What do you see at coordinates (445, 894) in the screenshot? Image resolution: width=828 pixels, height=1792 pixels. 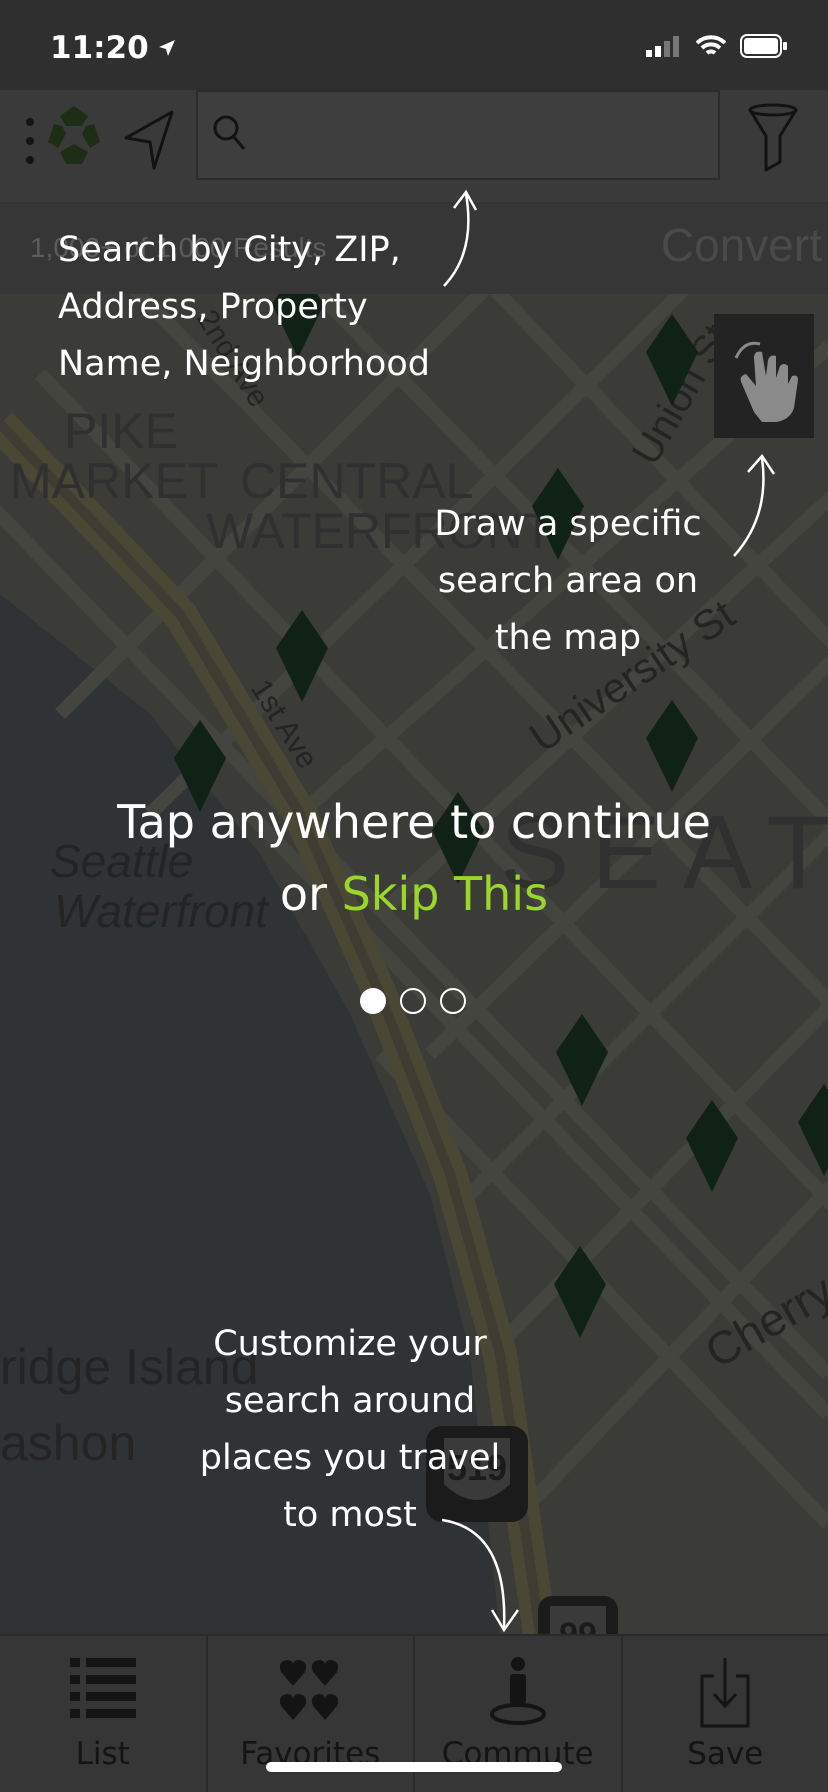 I see `skip-this-link: Skip This` at bounding box center [445, 894].